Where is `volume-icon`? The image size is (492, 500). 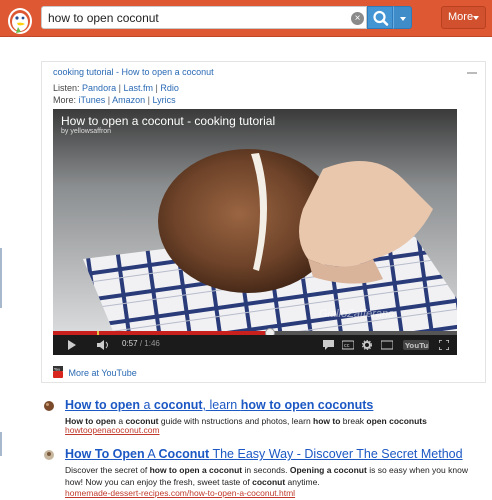 volume-icon is located at coordinates (104, 345).